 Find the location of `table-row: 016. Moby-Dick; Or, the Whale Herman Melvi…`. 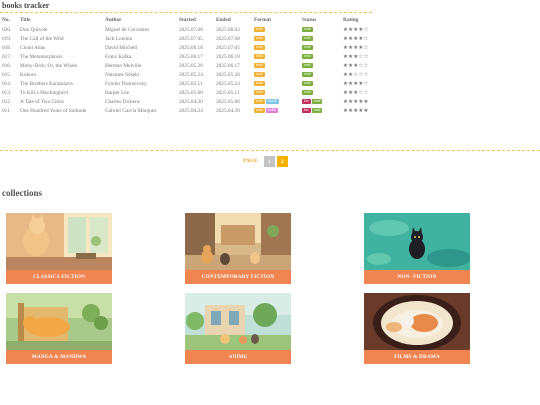

table-row: 016. Moby-Dick; Or, the Whale Herman Melvi… is located at coordinates (187, 65).